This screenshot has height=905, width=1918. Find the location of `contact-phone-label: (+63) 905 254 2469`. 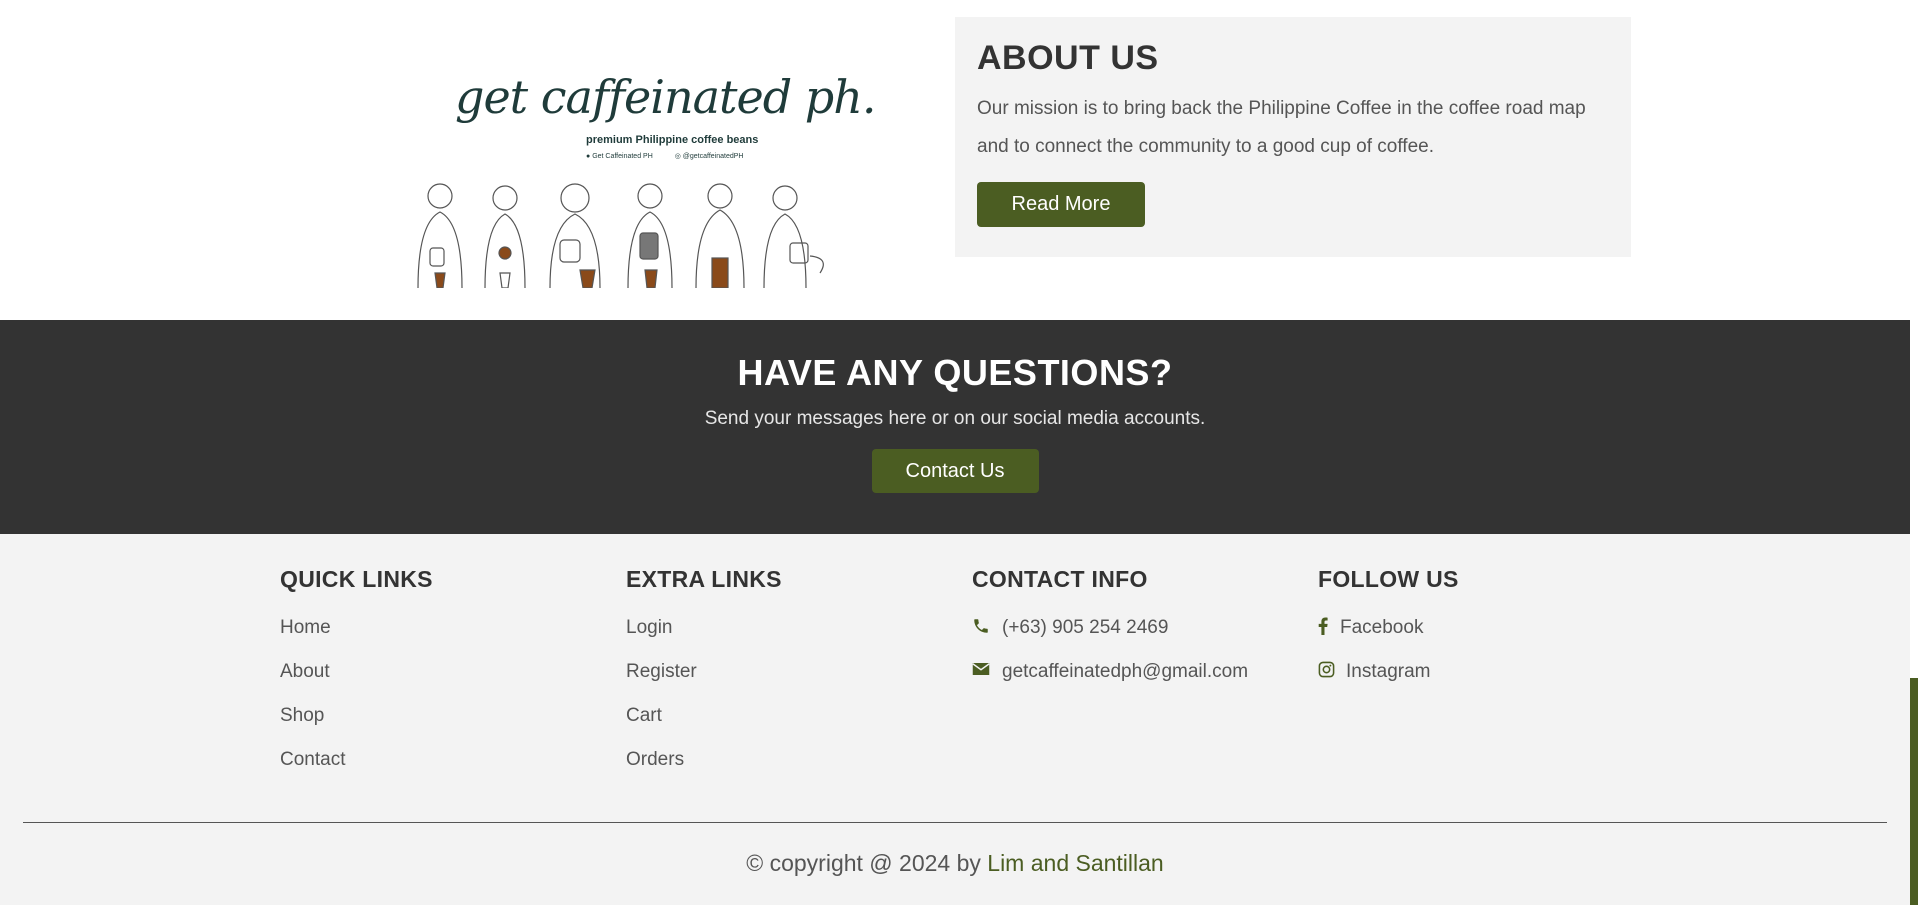

contact-phone-label: (+63) 905 254 2469 is located at coordinates (1085, 627).